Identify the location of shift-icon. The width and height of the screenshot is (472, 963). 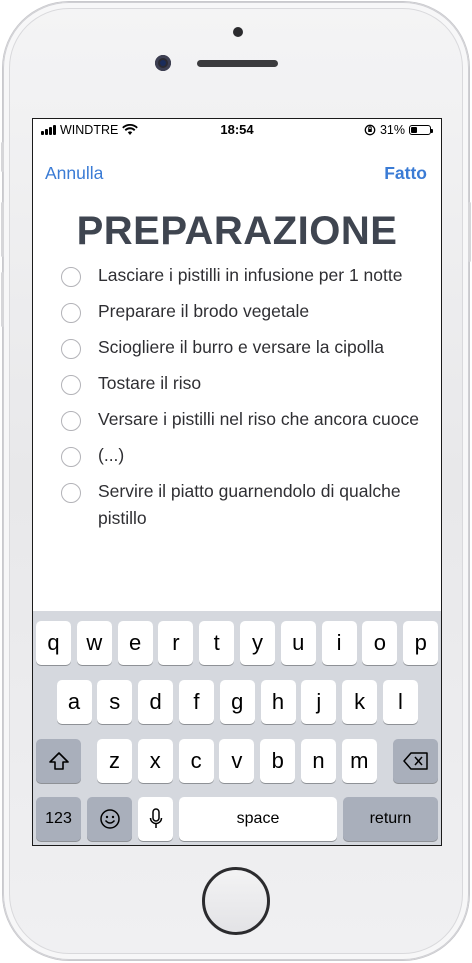
(58, 761).